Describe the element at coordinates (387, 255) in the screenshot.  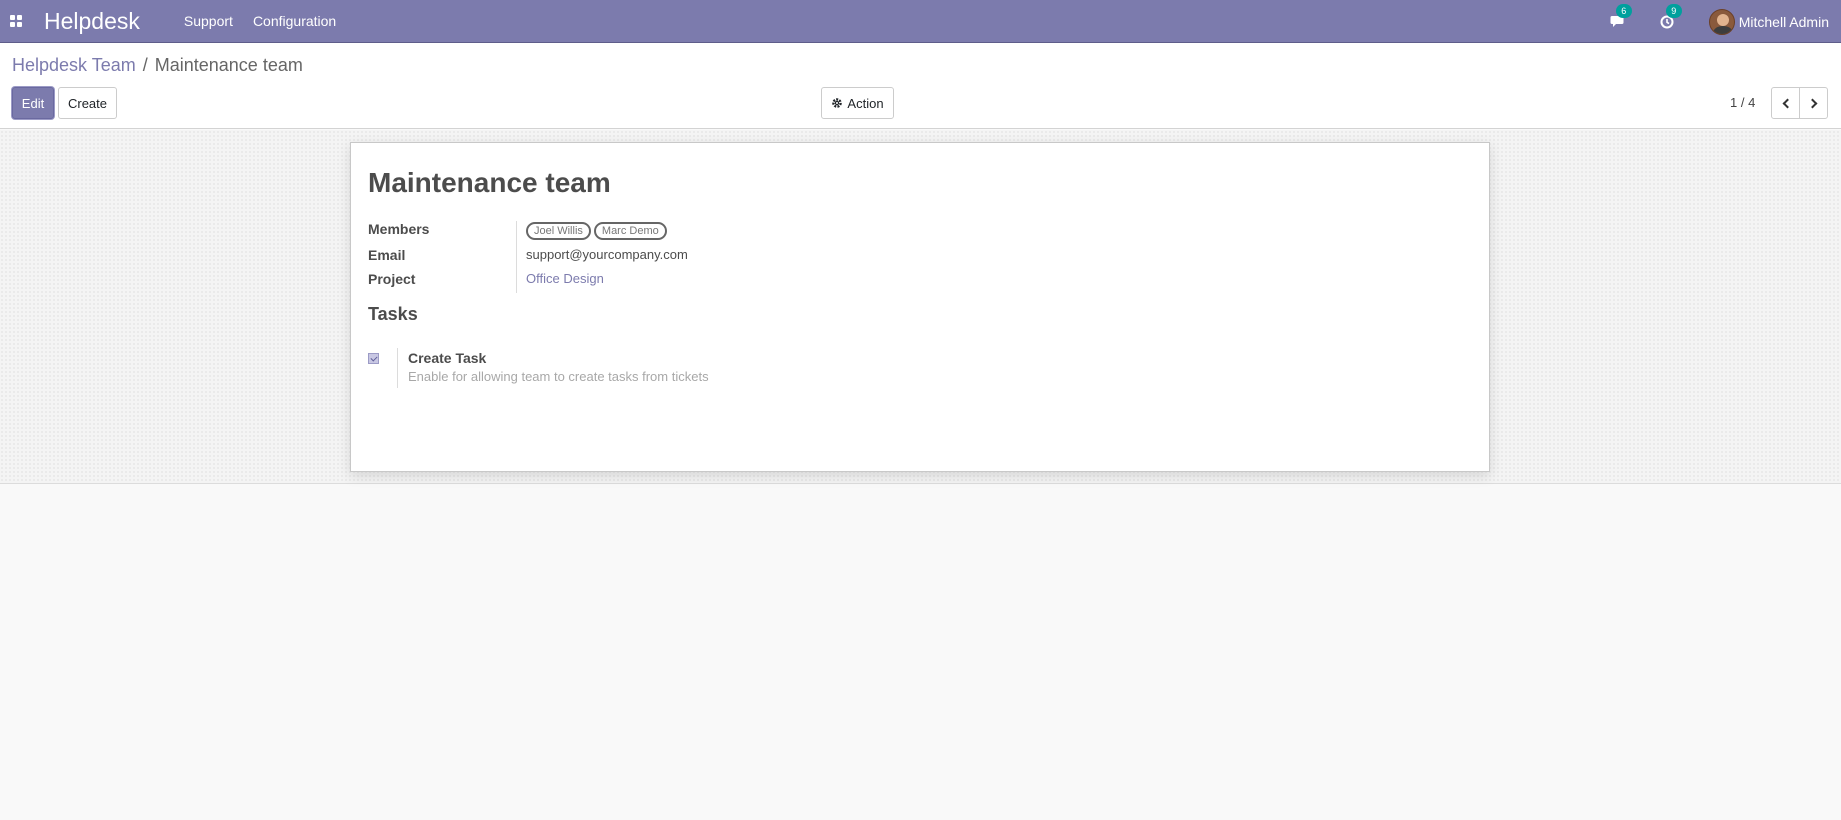
I see `email-label: Email` at that location.